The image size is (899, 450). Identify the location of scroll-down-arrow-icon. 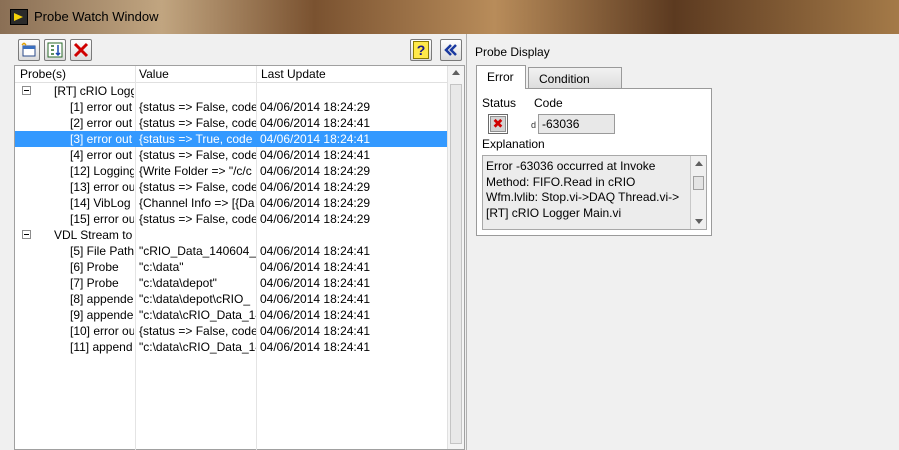
(699, 221).